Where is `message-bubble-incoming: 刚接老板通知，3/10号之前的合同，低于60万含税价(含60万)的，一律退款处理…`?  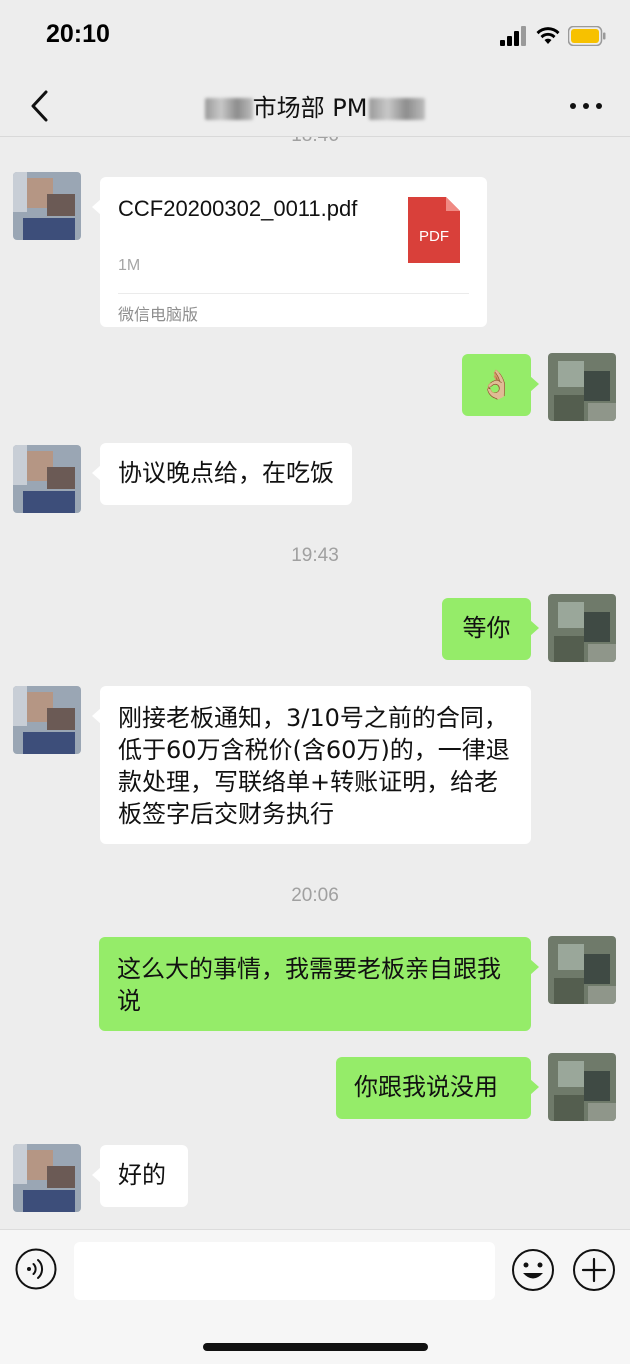 message-bubble-incoming: 刚接老板通知，3/10号之前的合同，低于60万含税价(含60万)的，一律退款处理… is located at coordinates (311, 765).